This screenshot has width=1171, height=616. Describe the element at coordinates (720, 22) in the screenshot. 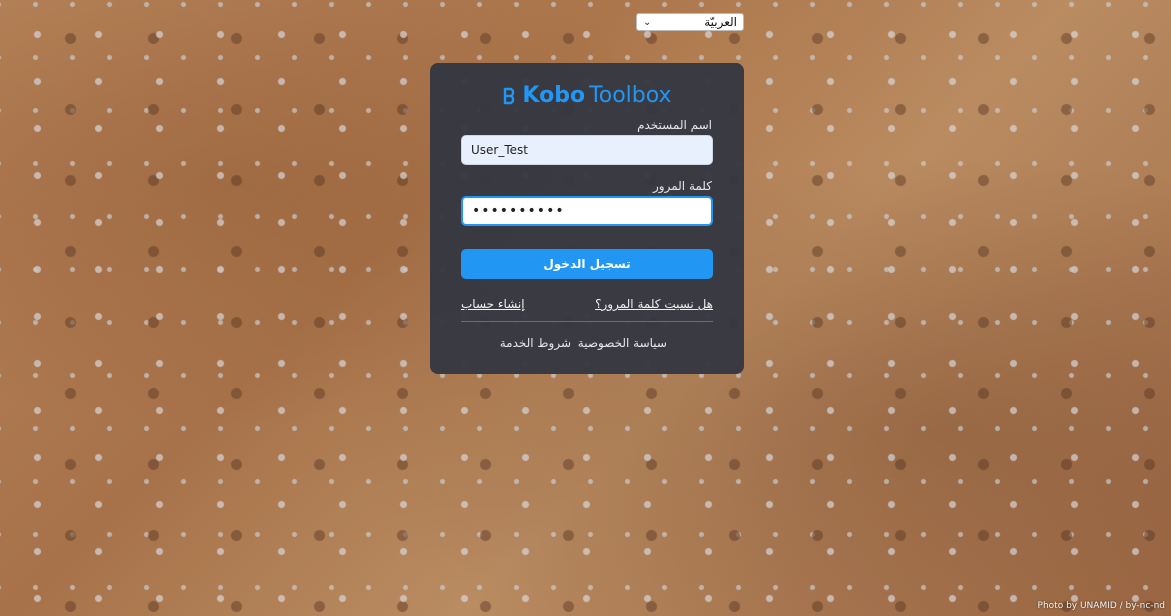

I see `language-select-value: العربيّة` at that location.